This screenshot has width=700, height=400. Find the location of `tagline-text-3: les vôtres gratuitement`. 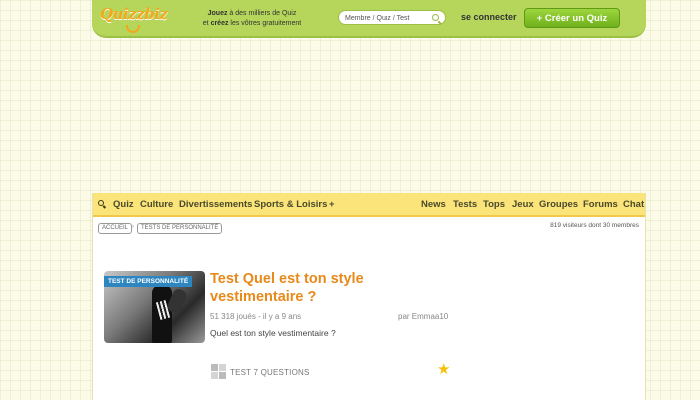

tagline-text-3: les vôtres gratuitement is located at coordinates (265, 23).